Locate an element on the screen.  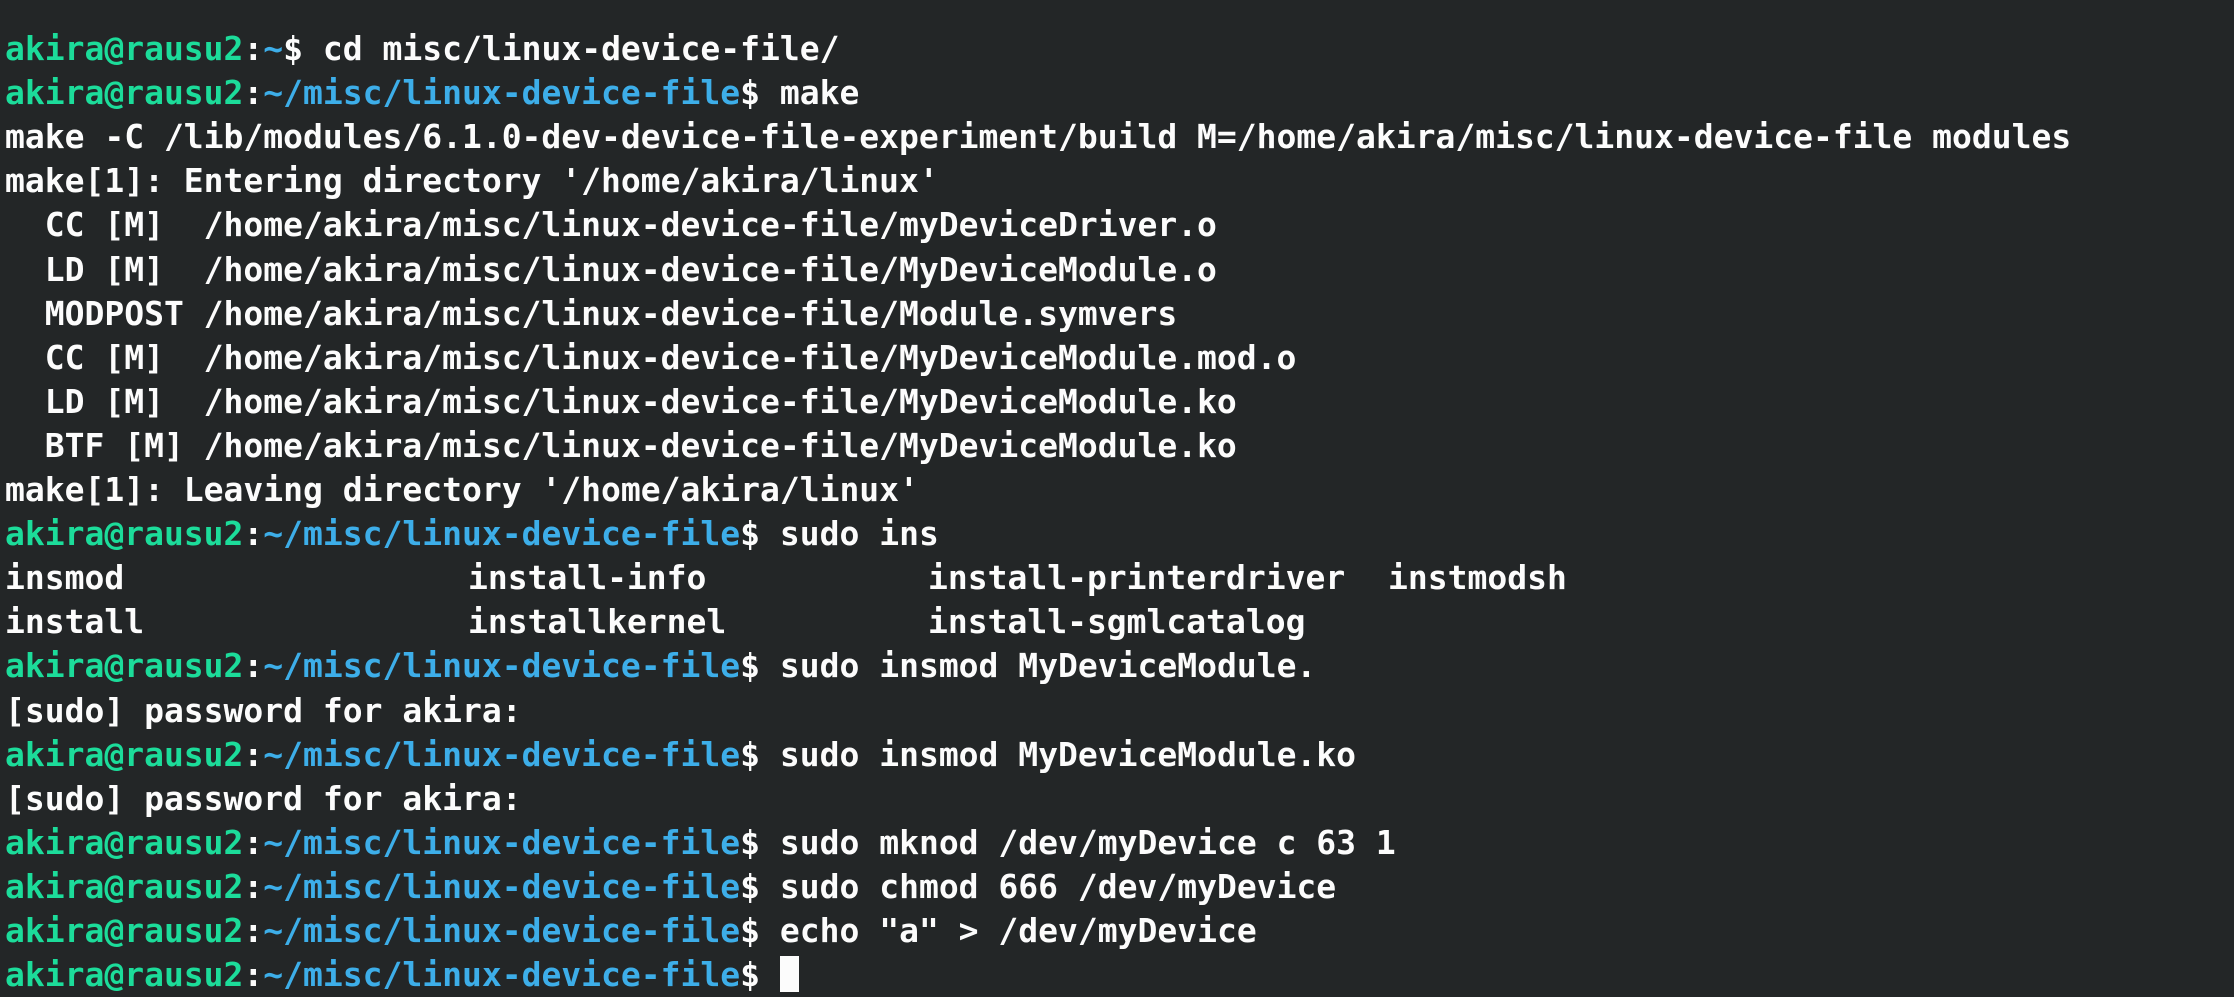
command-text: make is located at coordinates (819, 93).